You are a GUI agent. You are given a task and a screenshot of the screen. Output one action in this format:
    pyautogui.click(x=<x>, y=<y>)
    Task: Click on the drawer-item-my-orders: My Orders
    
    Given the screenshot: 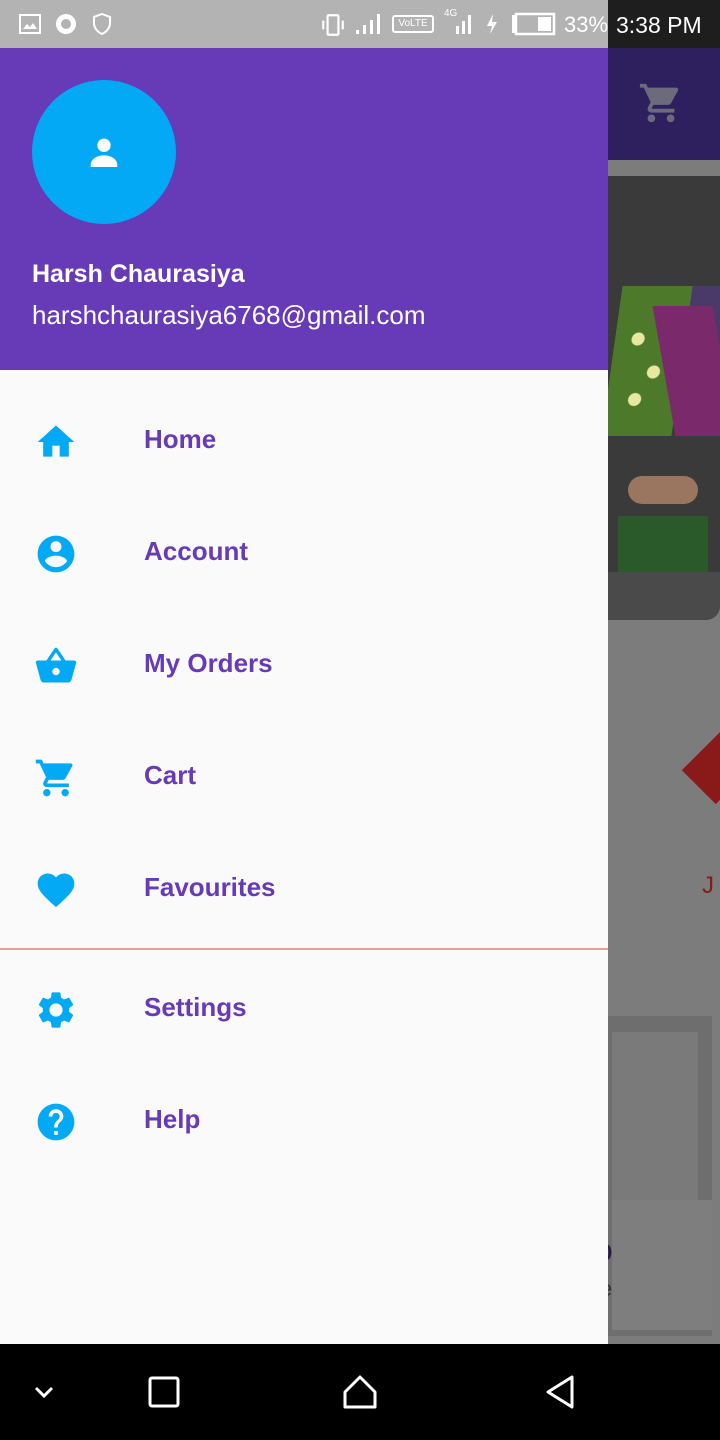 What is the action you would take?
    pyautogui.click(x=304, y=666)
    